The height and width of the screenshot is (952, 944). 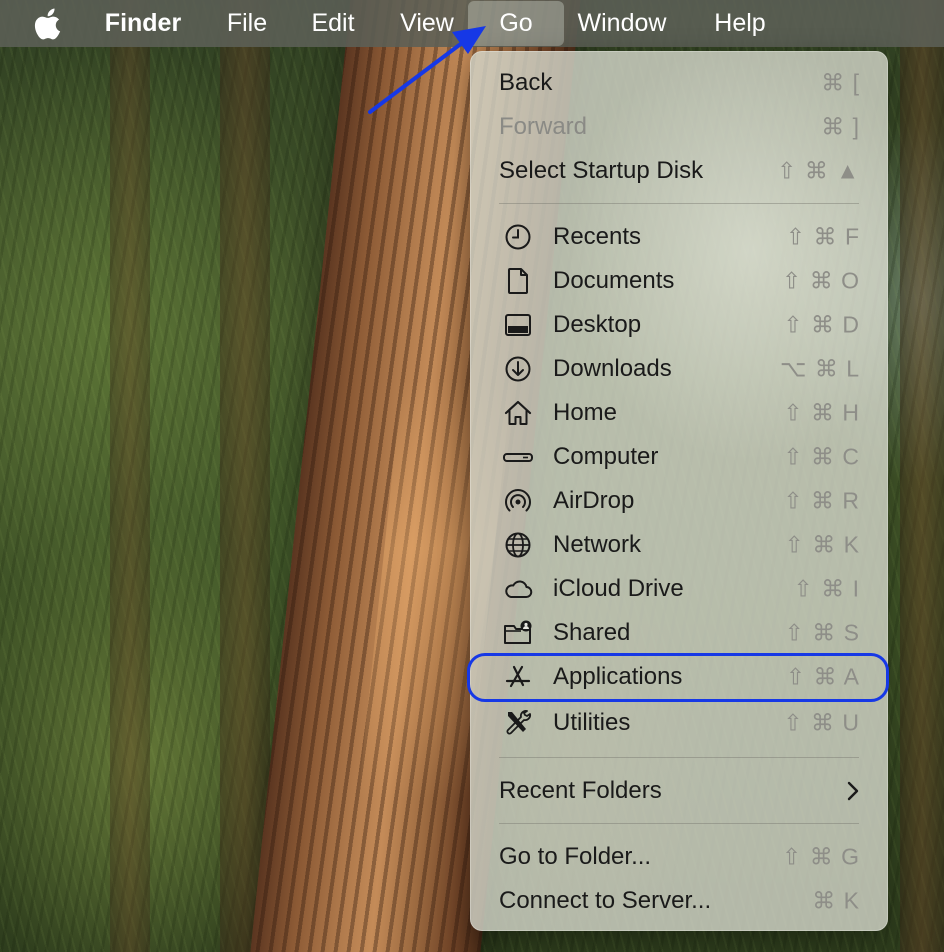 What do you see at coordinates (594, 500) in the screenshot?
I see `menu-item-label: AirDrop` at bounding box center [594, 500].